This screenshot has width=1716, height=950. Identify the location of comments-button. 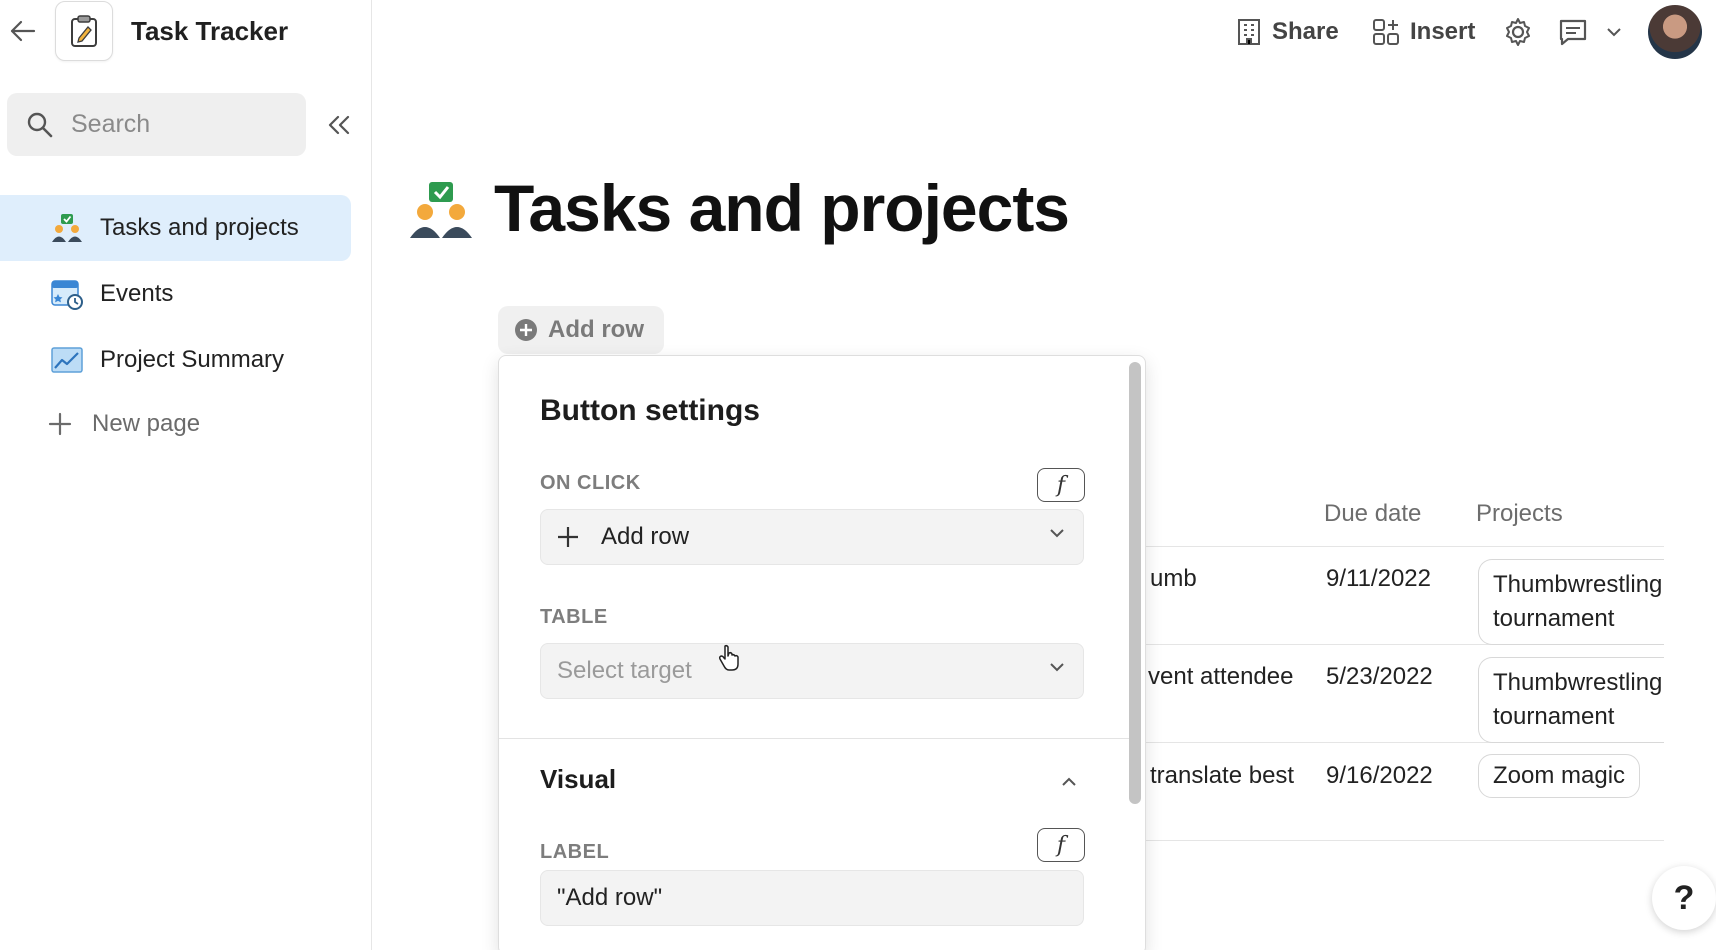
(1573, 32).